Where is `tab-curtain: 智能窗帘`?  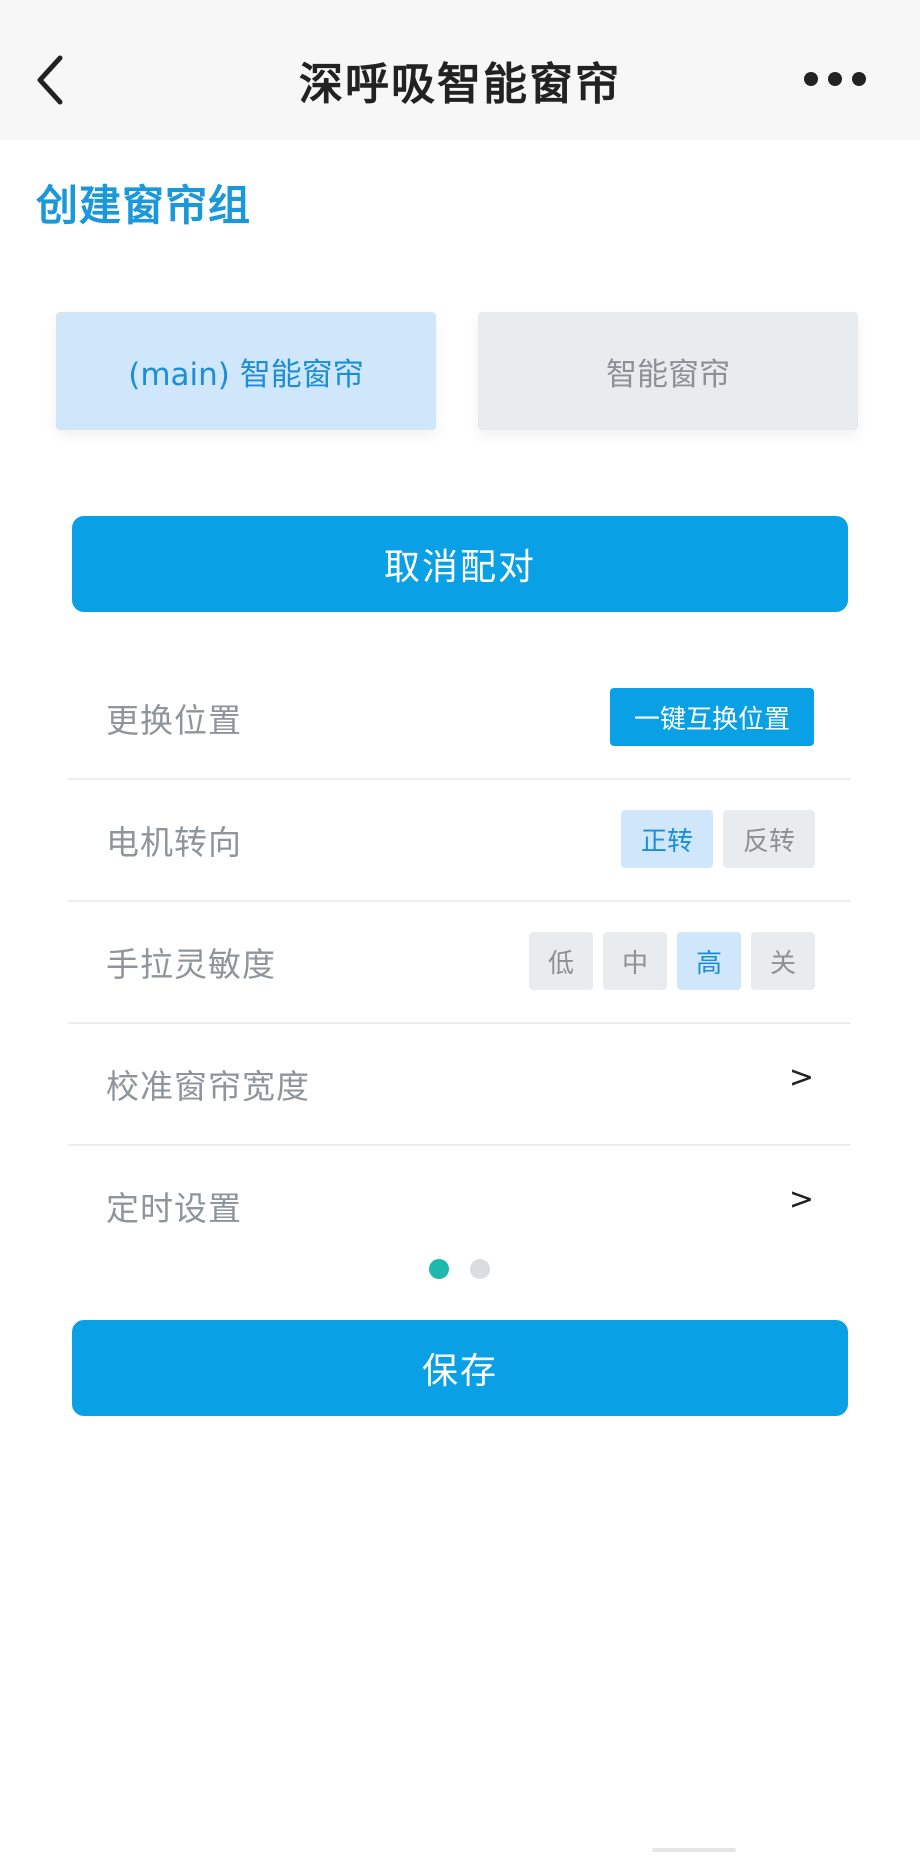
tab-curtain: 智能窗帘 is located at coordinates (668, 371).